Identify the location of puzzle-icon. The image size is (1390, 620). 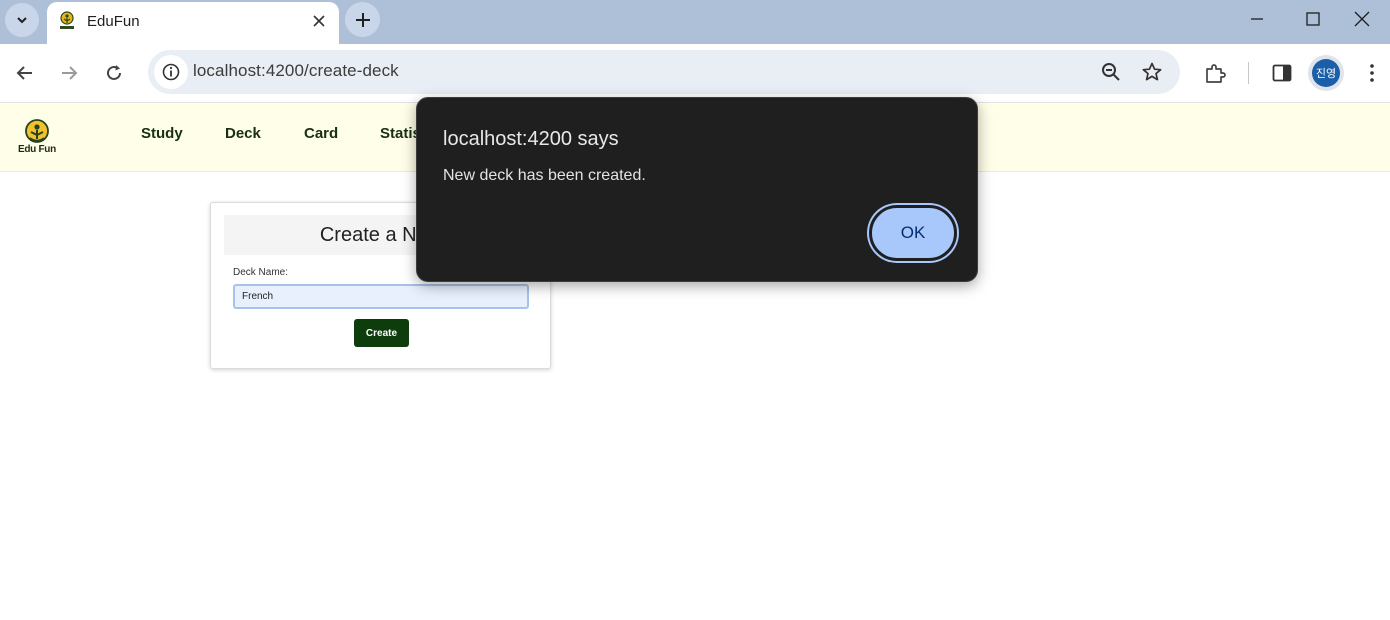
(1216, 73).